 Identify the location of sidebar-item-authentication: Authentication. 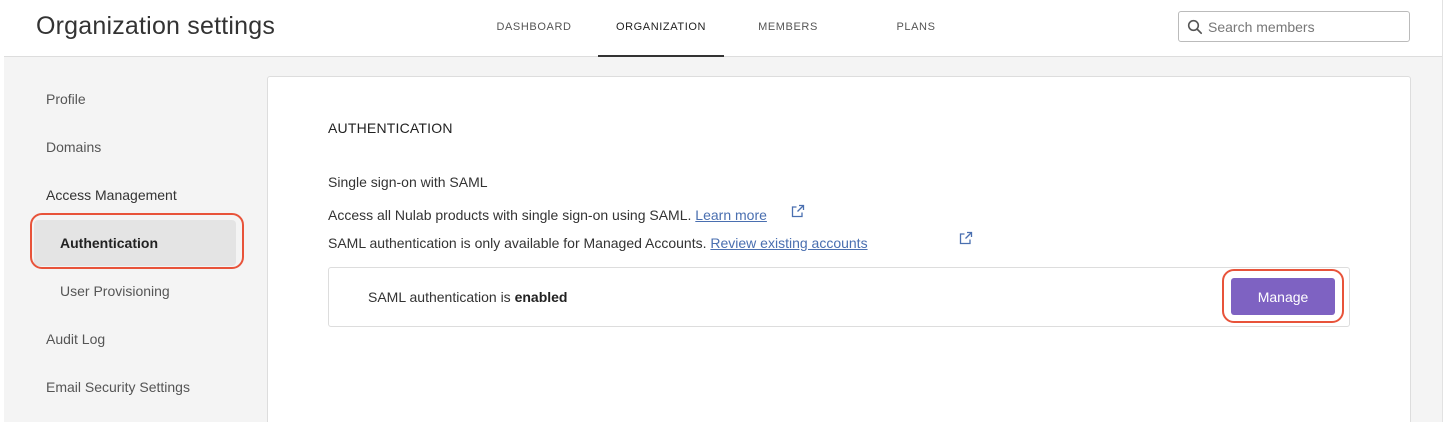
(109, 243).